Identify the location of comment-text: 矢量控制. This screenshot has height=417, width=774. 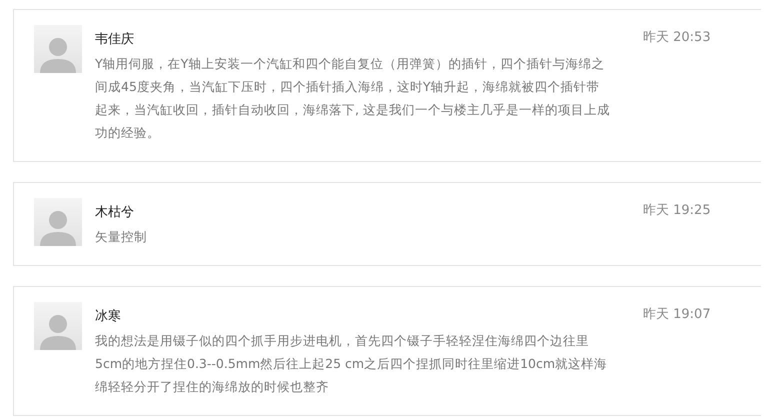
(121, 237).